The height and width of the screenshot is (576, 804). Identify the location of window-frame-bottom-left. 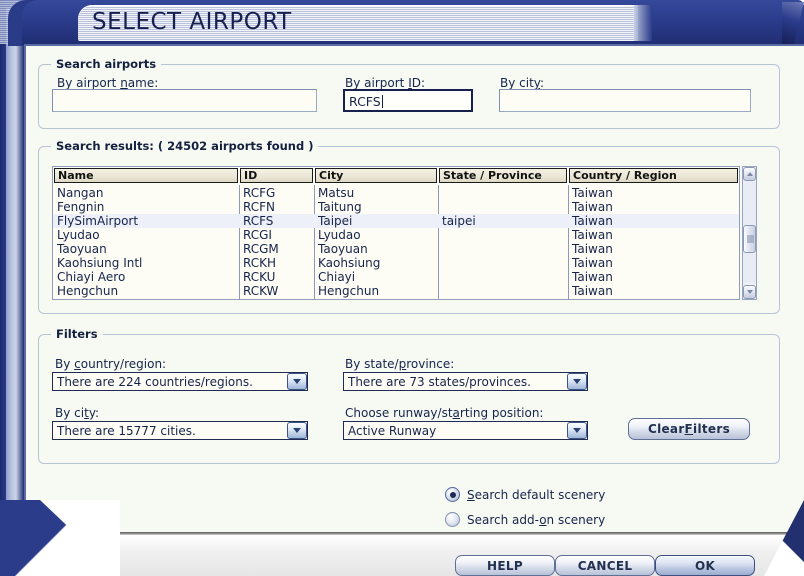
(60, 538).